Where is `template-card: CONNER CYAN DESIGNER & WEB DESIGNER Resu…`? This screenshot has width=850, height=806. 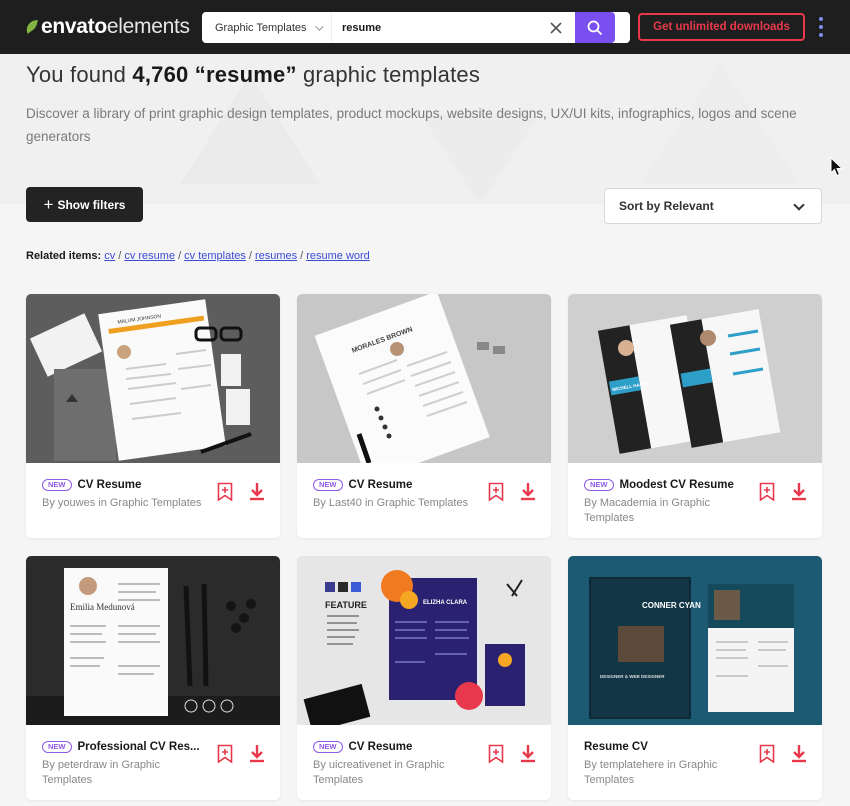 template-card: CONNER CYAN DESIGNER & WEB DESIGNER Resu… is located at coordinates (695, 678).